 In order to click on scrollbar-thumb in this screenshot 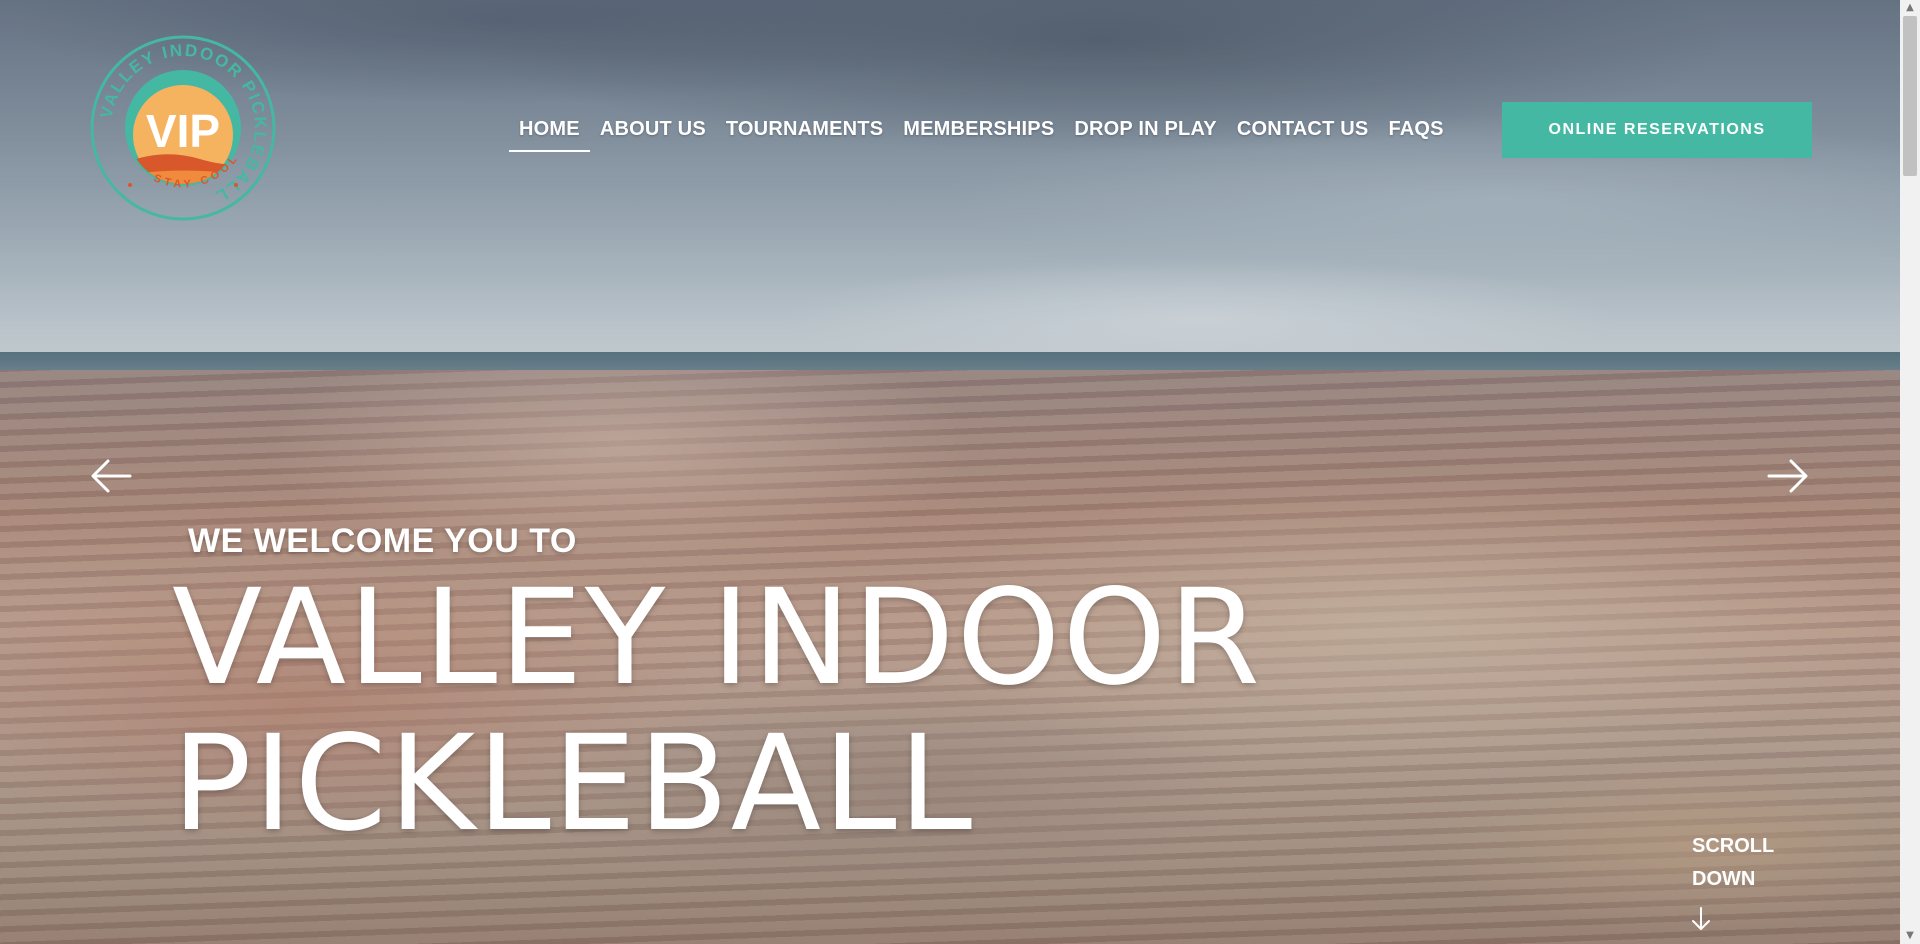, I will do `click(1910, 96)`.